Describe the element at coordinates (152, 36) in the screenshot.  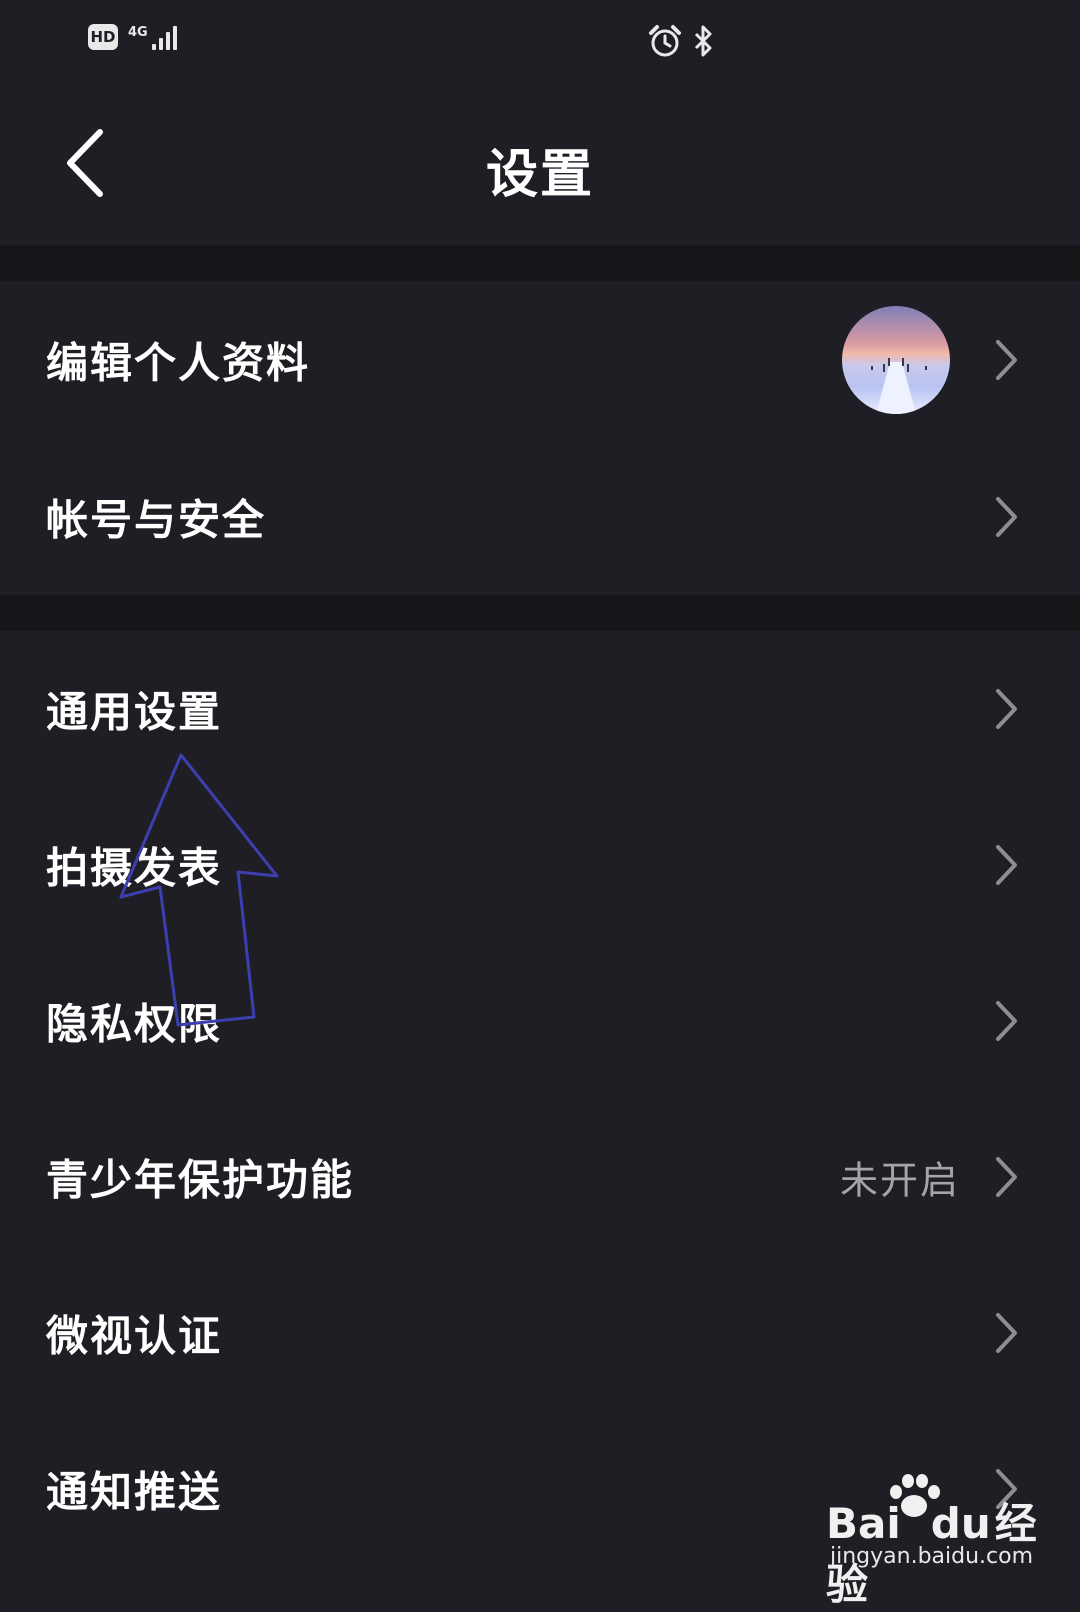
I see `signal-icon: 4G` at that location.